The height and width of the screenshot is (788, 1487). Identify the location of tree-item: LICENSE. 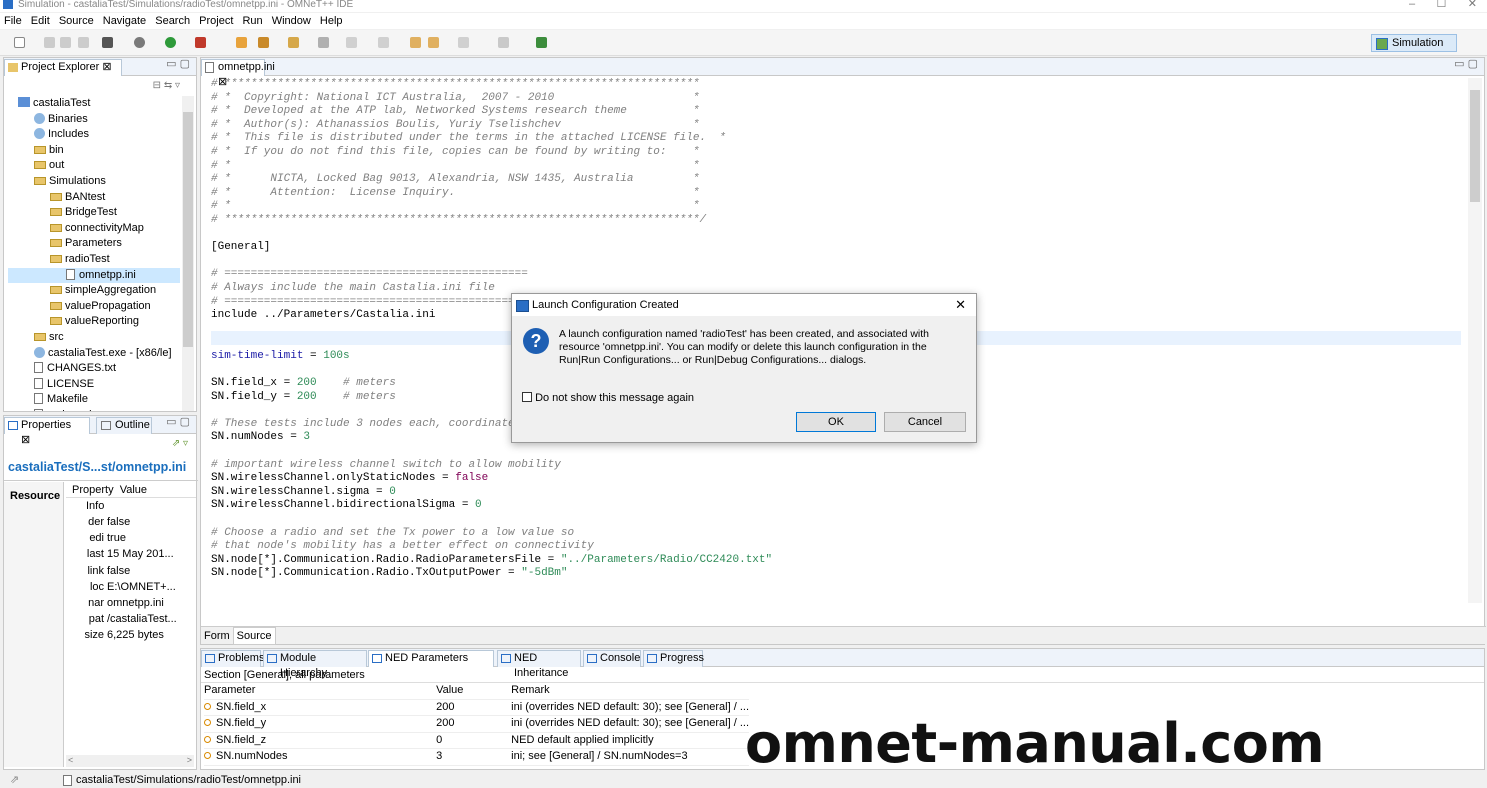
(94, 385).